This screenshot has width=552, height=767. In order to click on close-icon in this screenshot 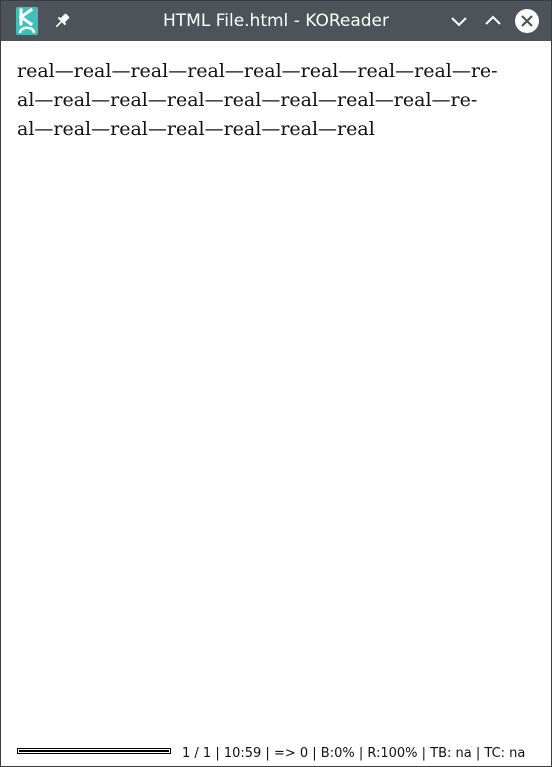, I will do `click(527, 21)`.